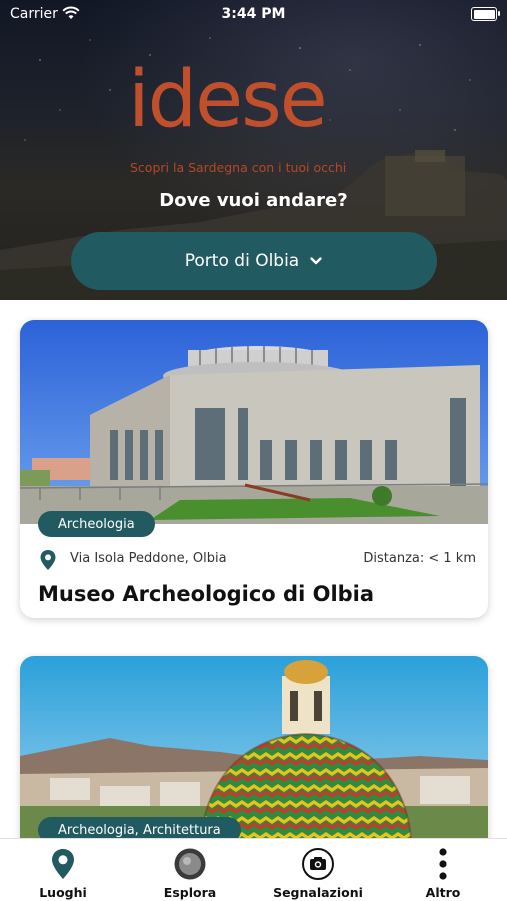 This screenshot has height=901, width=507. I want to click on status-bar: Carrier 3:44 PM, so click(253, 15).